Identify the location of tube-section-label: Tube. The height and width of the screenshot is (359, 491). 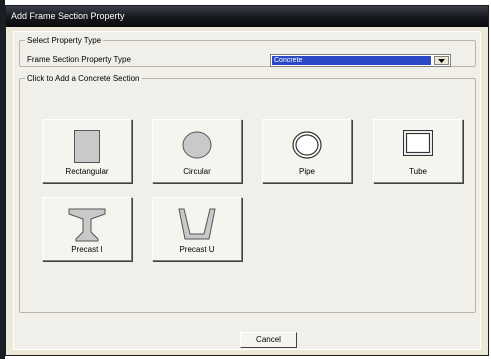
(418, 171).